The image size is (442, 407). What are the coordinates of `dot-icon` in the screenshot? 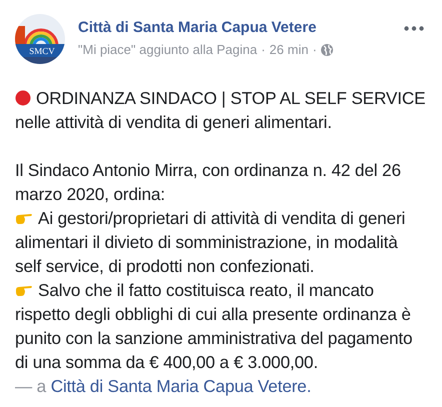 It's located at (23, 98).